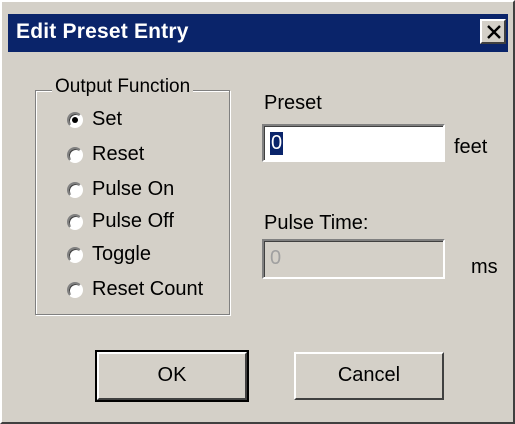 This screenshot has height=424, width=515. I want to click on radio-label: Pulse On, so click(133, 189).